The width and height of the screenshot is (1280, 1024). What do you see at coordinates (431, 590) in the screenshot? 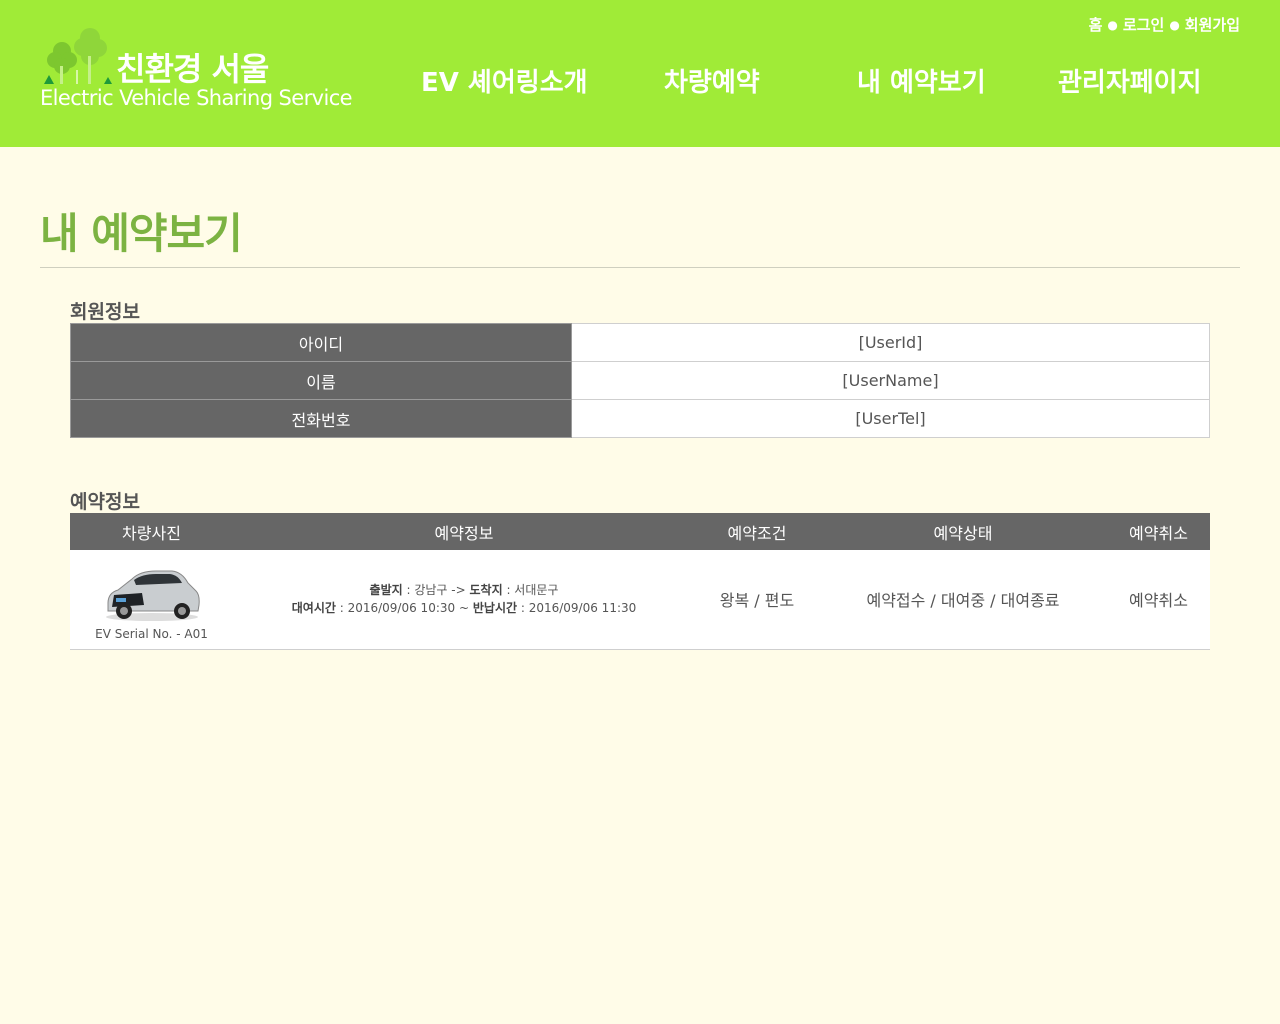
I see `depart-value: 강남구` at bounding box center [431, 590].